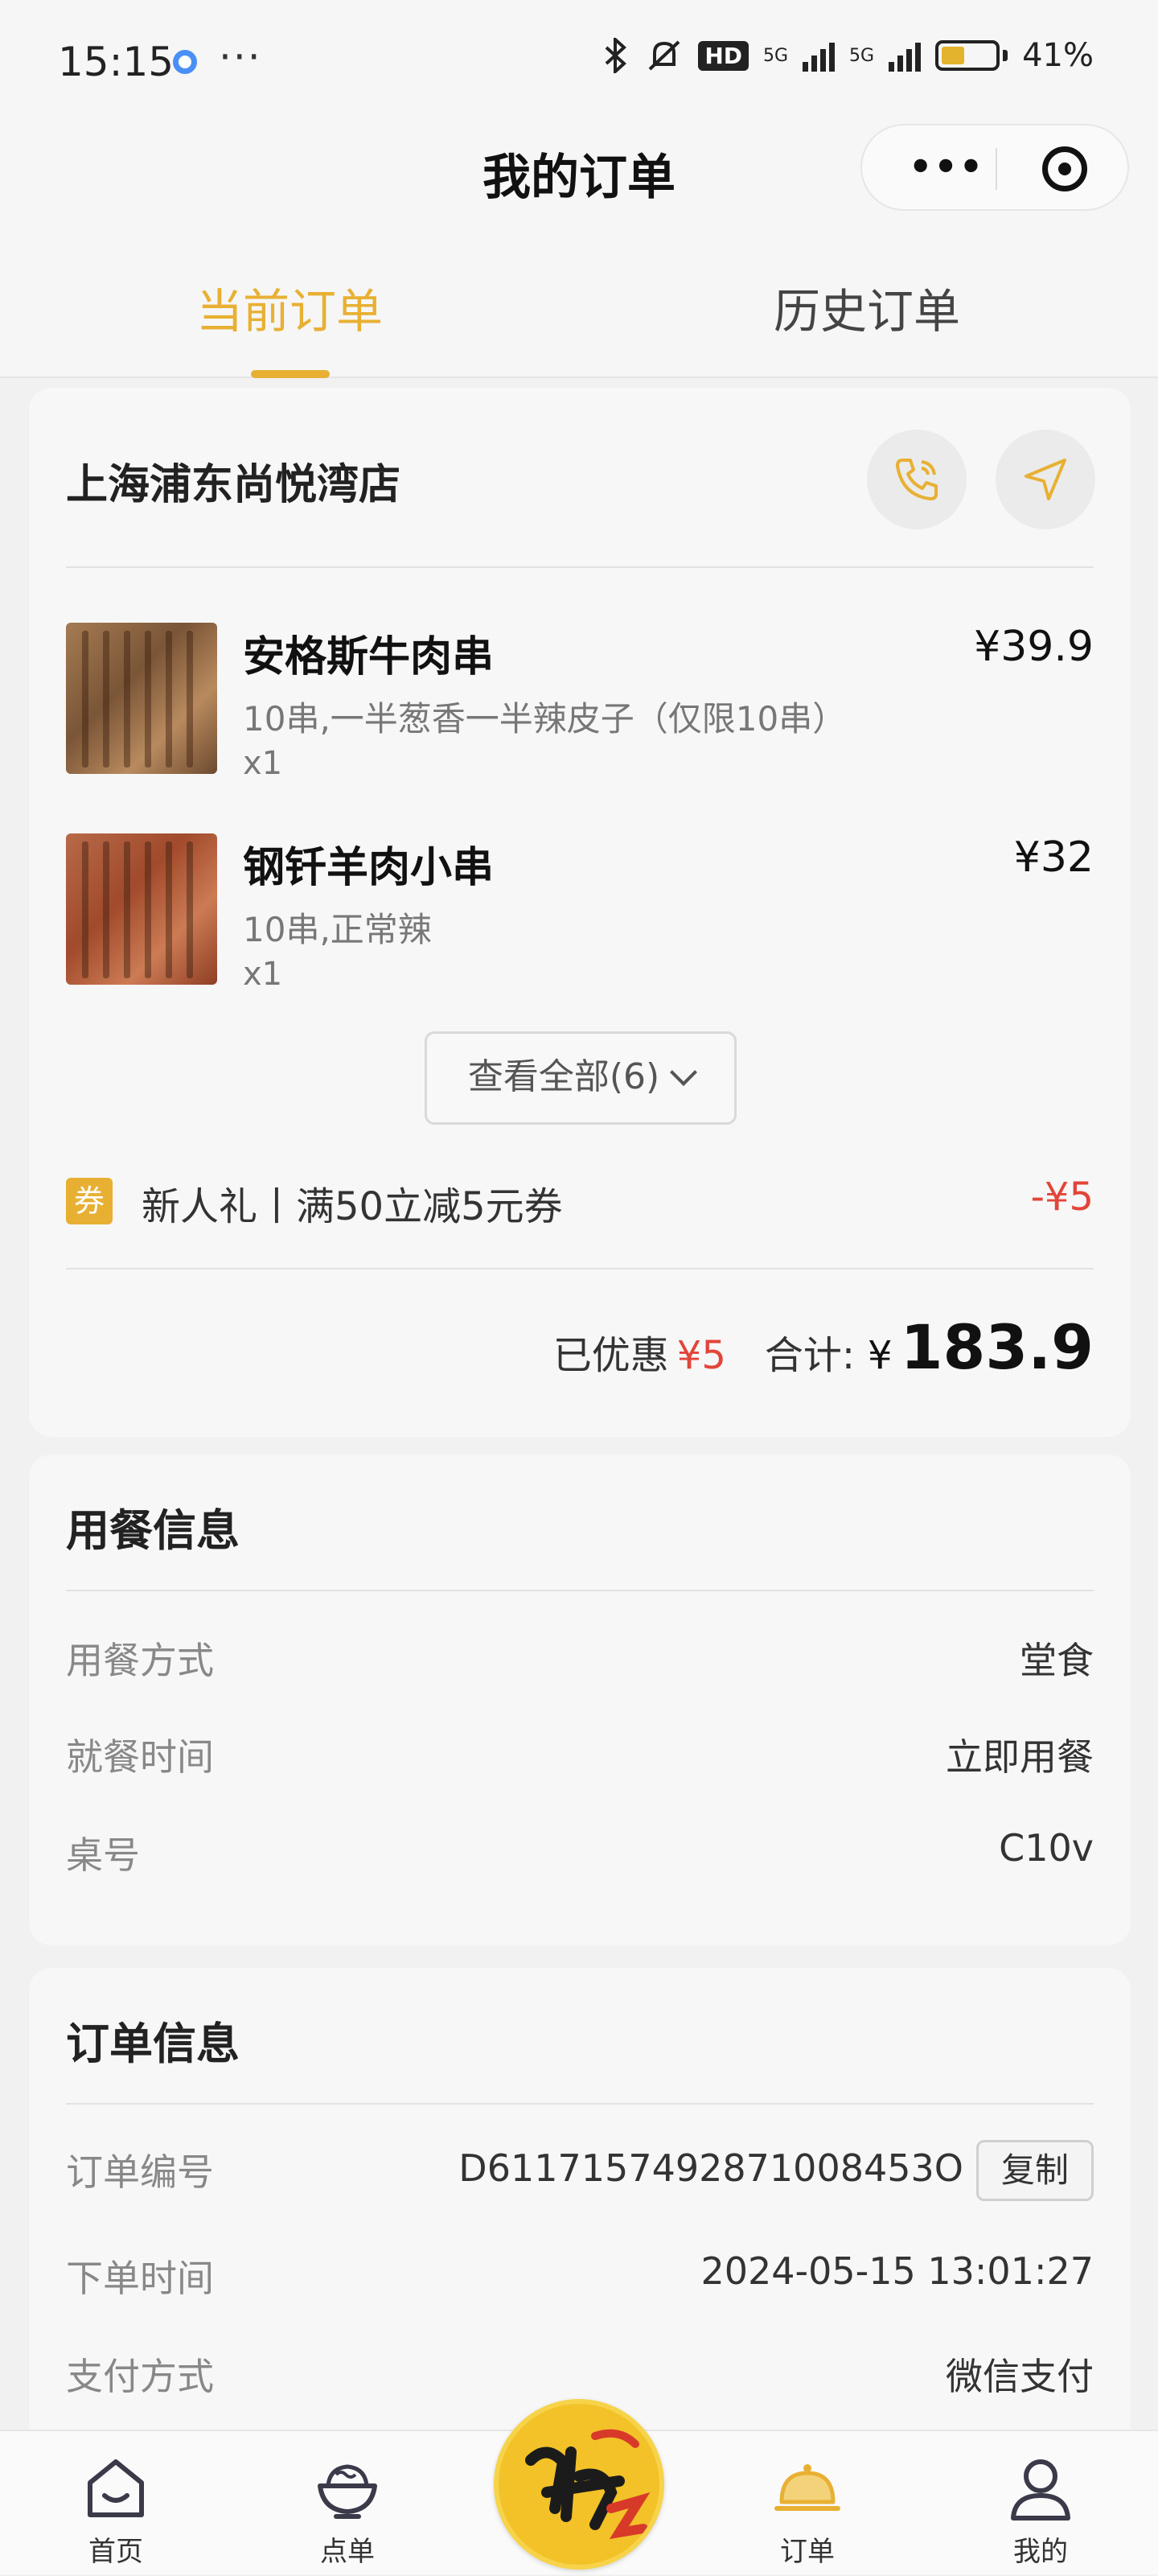 The image size is (1158, 2576). I want to click on battery-icon, so click(967, 55).